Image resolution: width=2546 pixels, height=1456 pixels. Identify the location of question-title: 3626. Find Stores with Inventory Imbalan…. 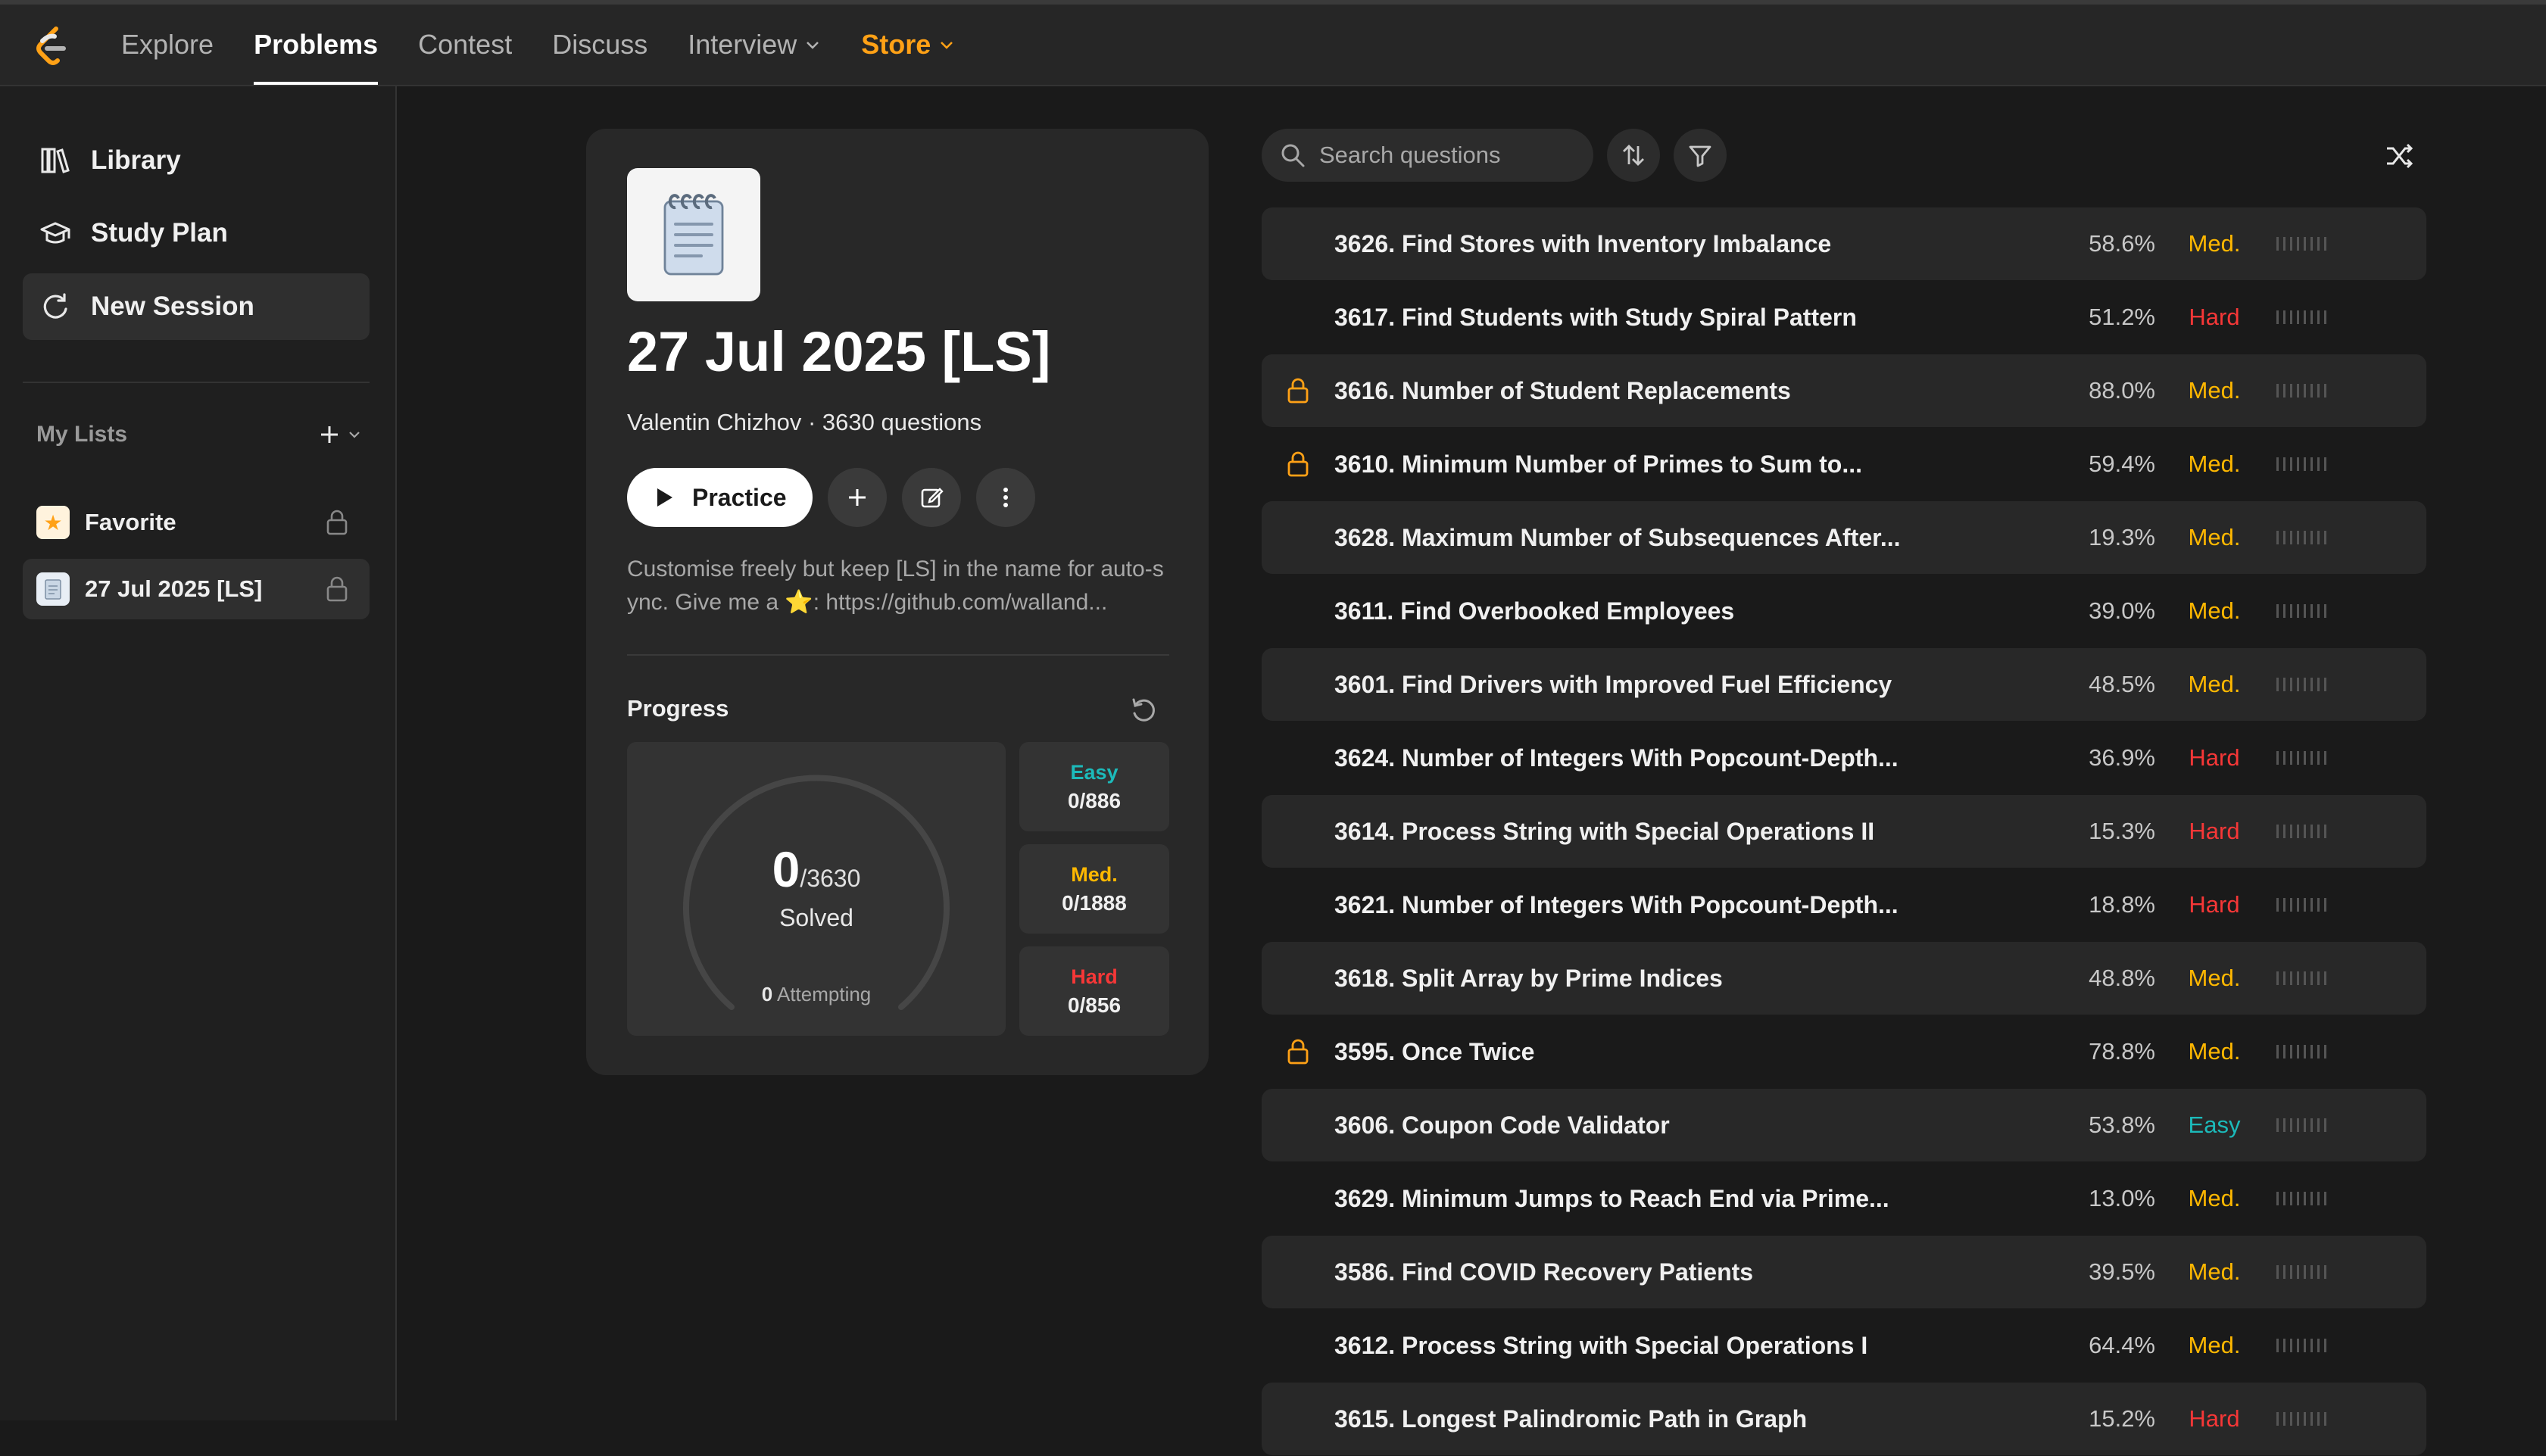
(1583, 244).